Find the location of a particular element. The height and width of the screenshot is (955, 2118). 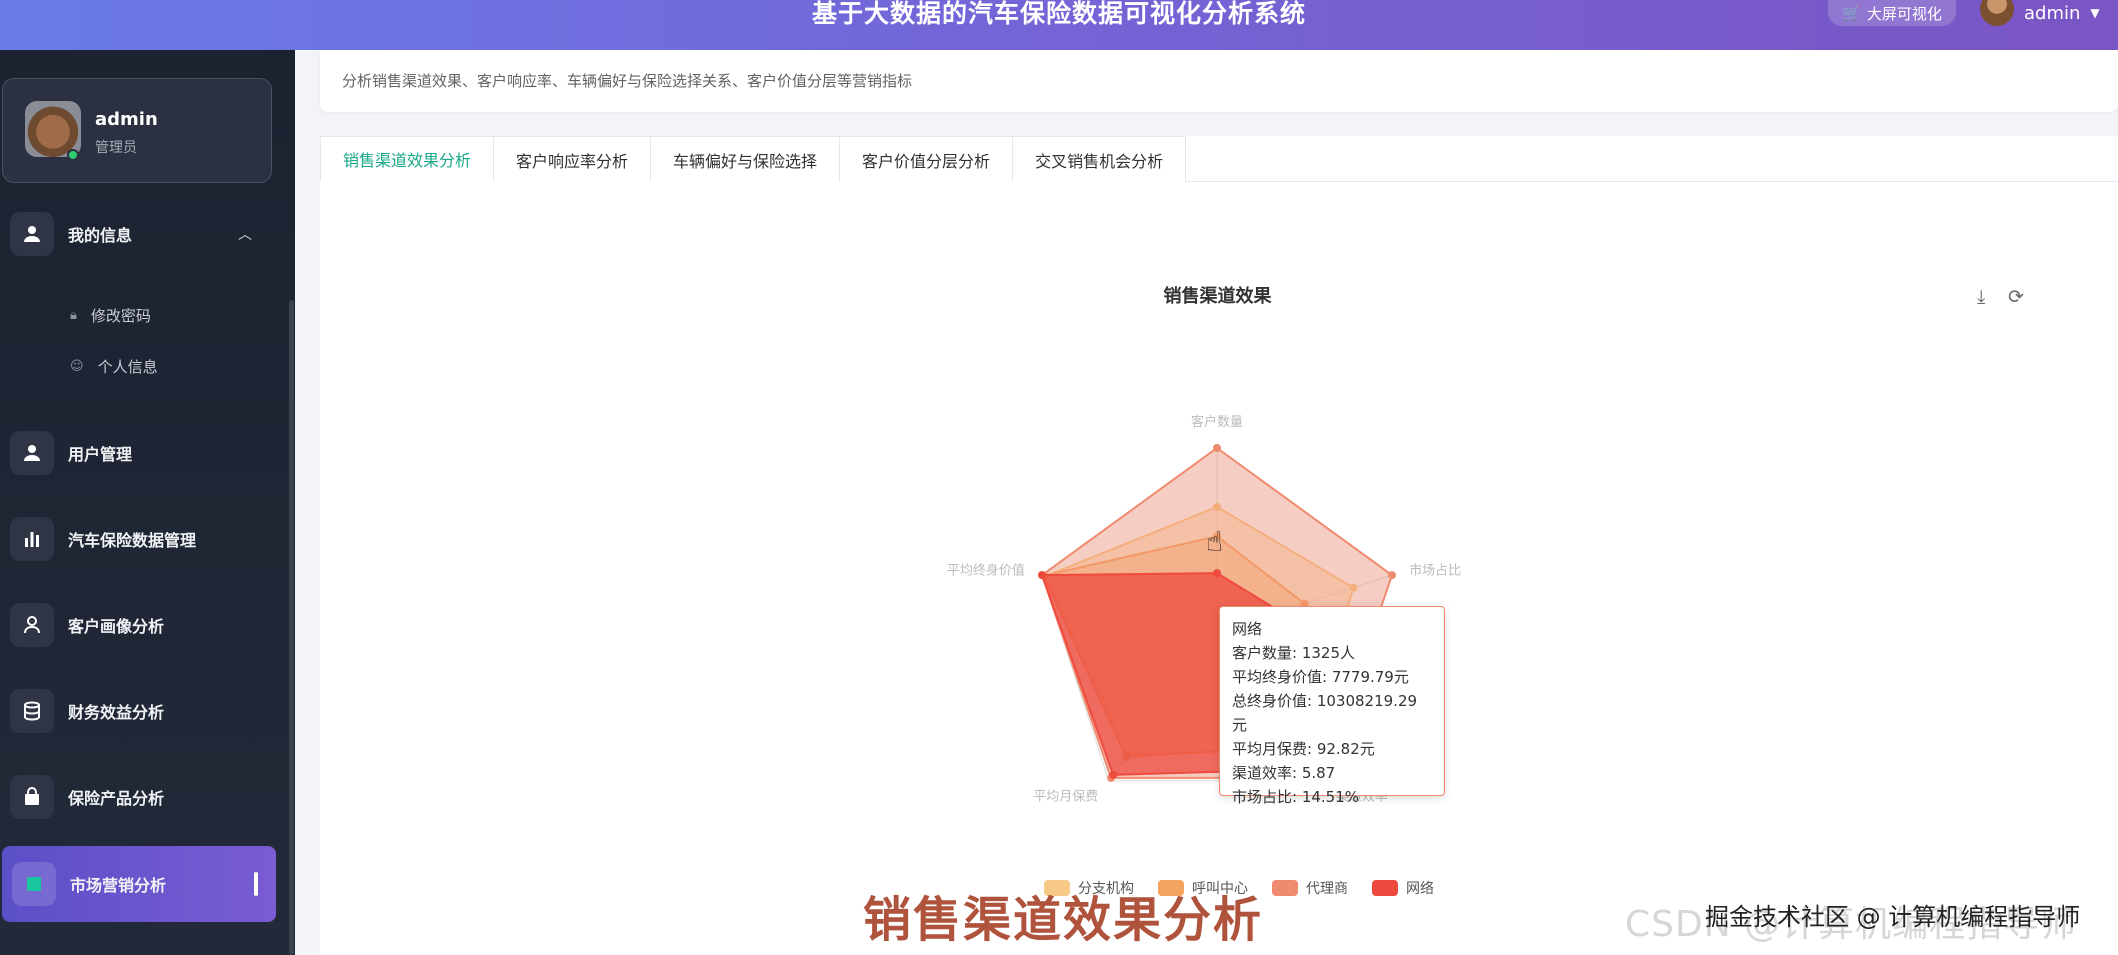

square-icon is located at coordinates (34, 884).